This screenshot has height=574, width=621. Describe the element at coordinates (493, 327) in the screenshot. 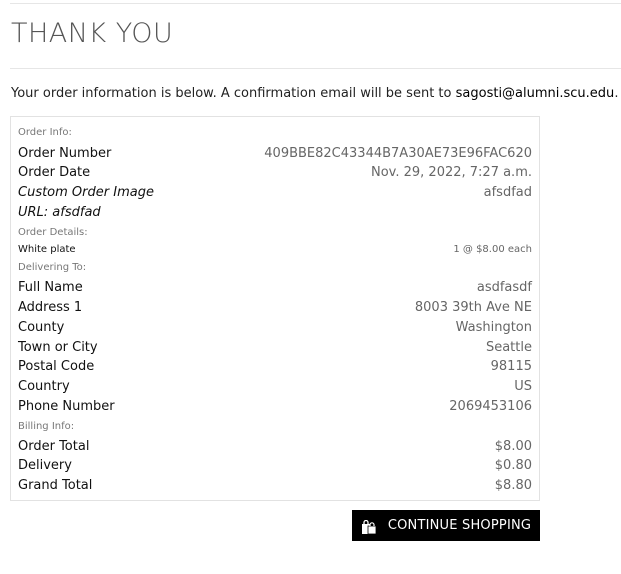

I see `county-value: Washington` at that location.